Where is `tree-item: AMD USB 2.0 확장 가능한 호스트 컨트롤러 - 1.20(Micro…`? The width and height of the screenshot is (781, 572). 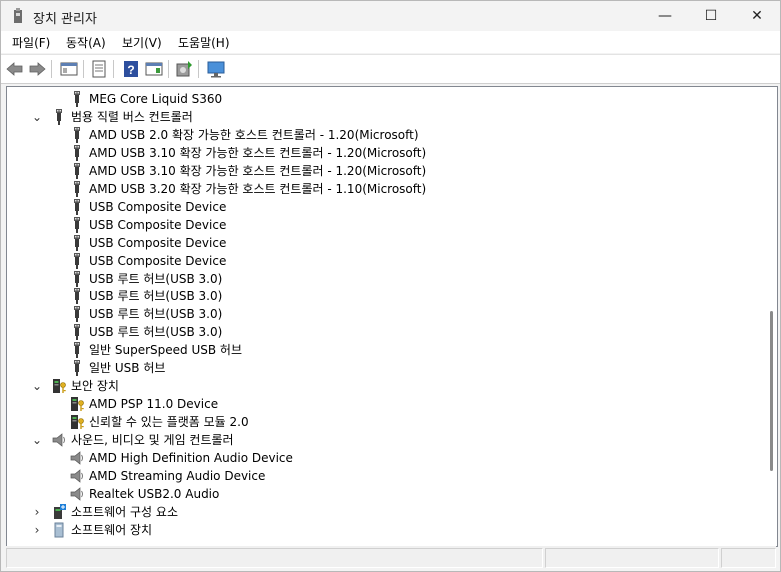 tree-item: AMD USB 2.0 확장 가능한 호스트 컨트롤러 - 1.20(Micro… is located at coordinates (384, 135).